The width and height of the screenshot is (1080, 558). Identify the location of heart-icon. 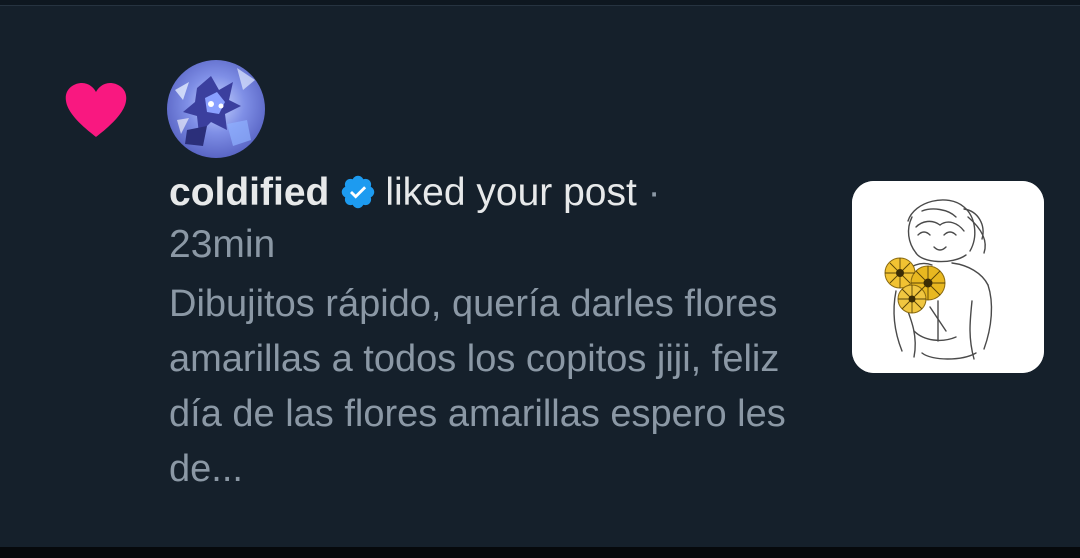
(96, 110).